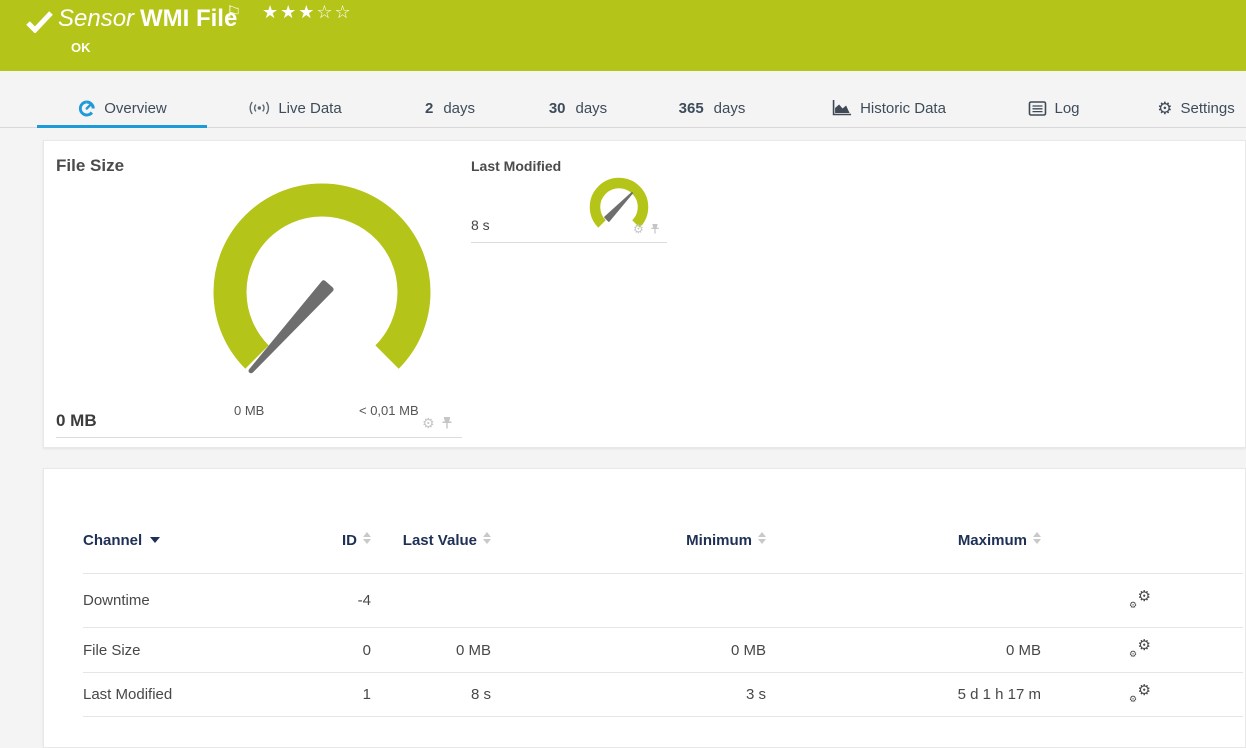  What do you see at coordinates (1037, 108) in the screenshot?
I see `log-icon` at bounding box center [1037, 108].